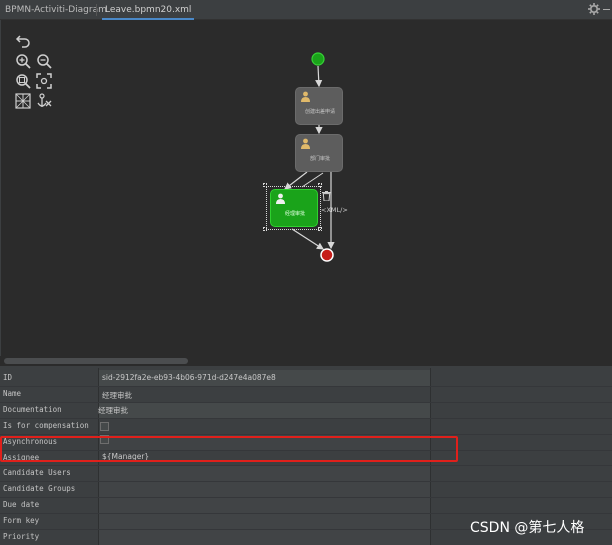 The height and width of the screenshot is (545, 612). Describe the element at coordinates (21, 520) in the screenshot. I see `property-label: Form key` at that location.